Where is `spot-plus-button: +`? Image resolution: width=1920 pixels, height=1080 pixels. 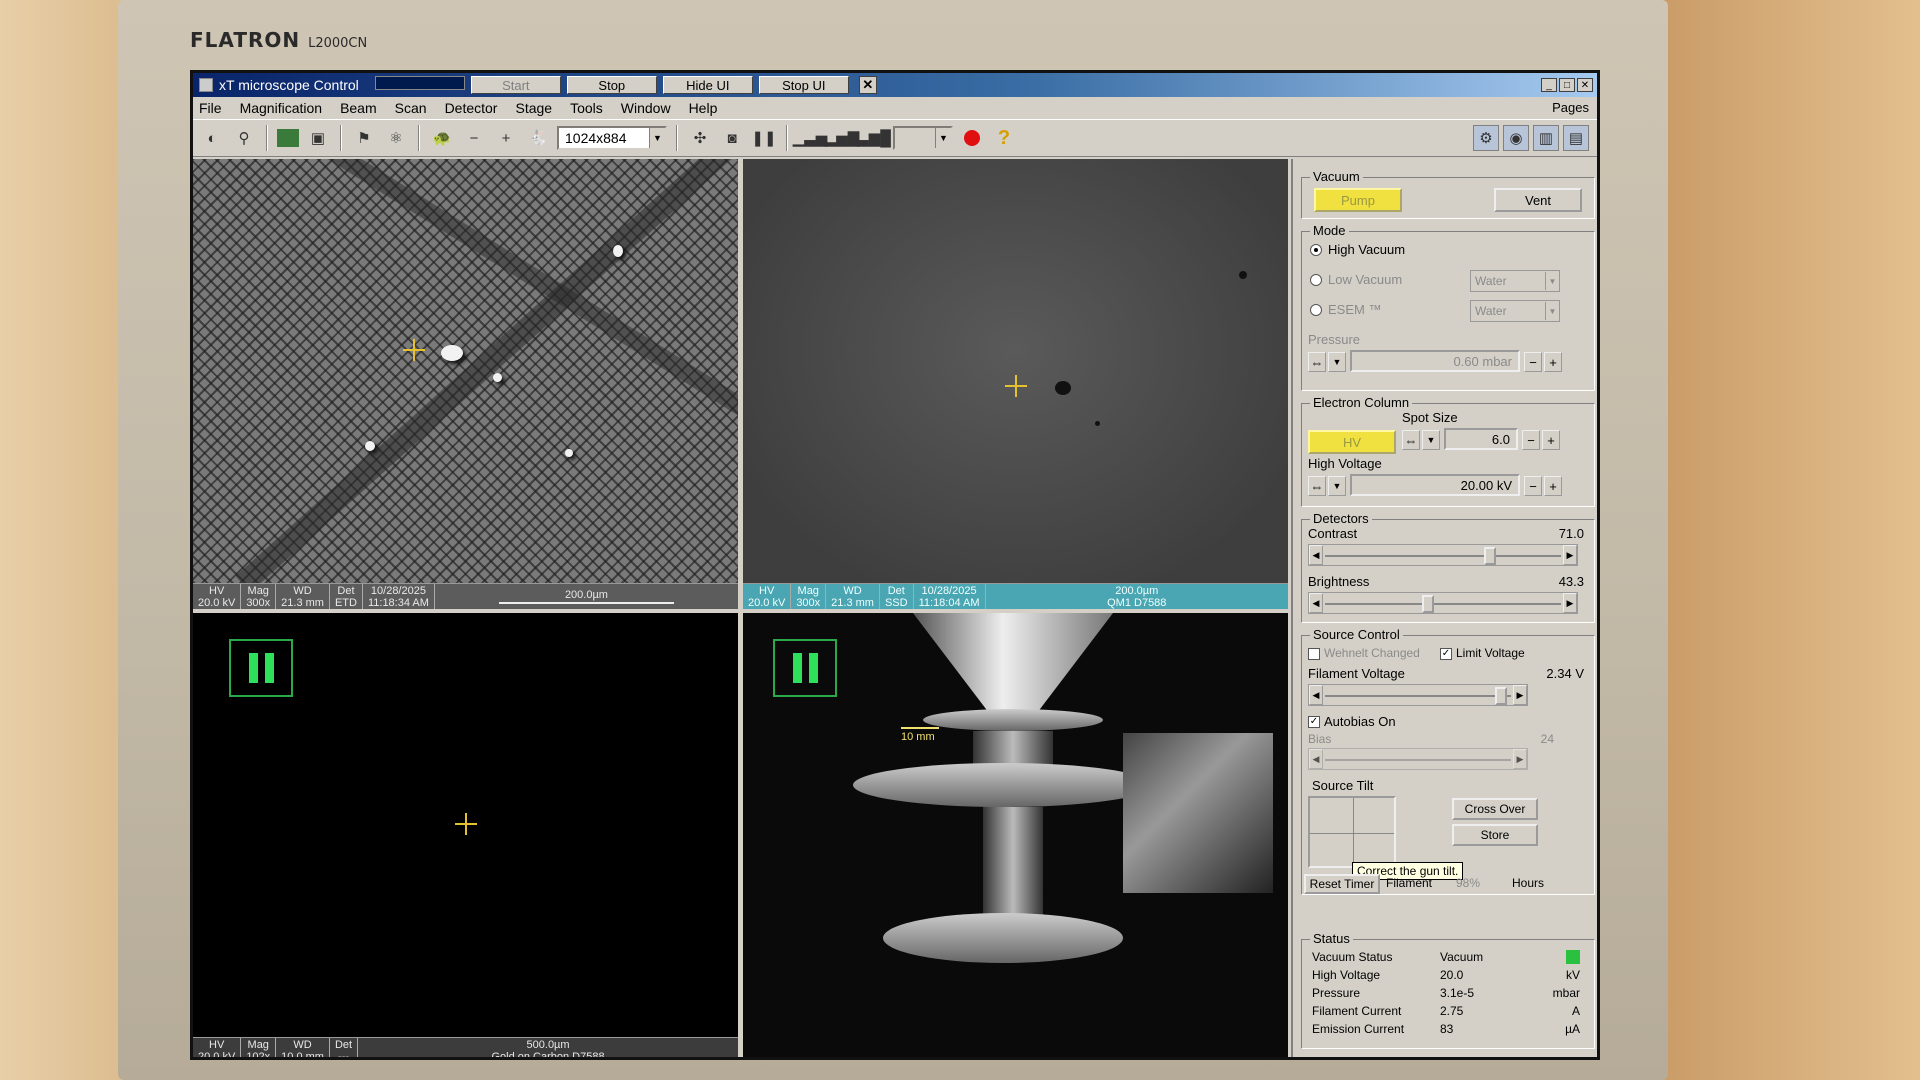
spot-plus-button: + is located at coordinates (1551, 440).